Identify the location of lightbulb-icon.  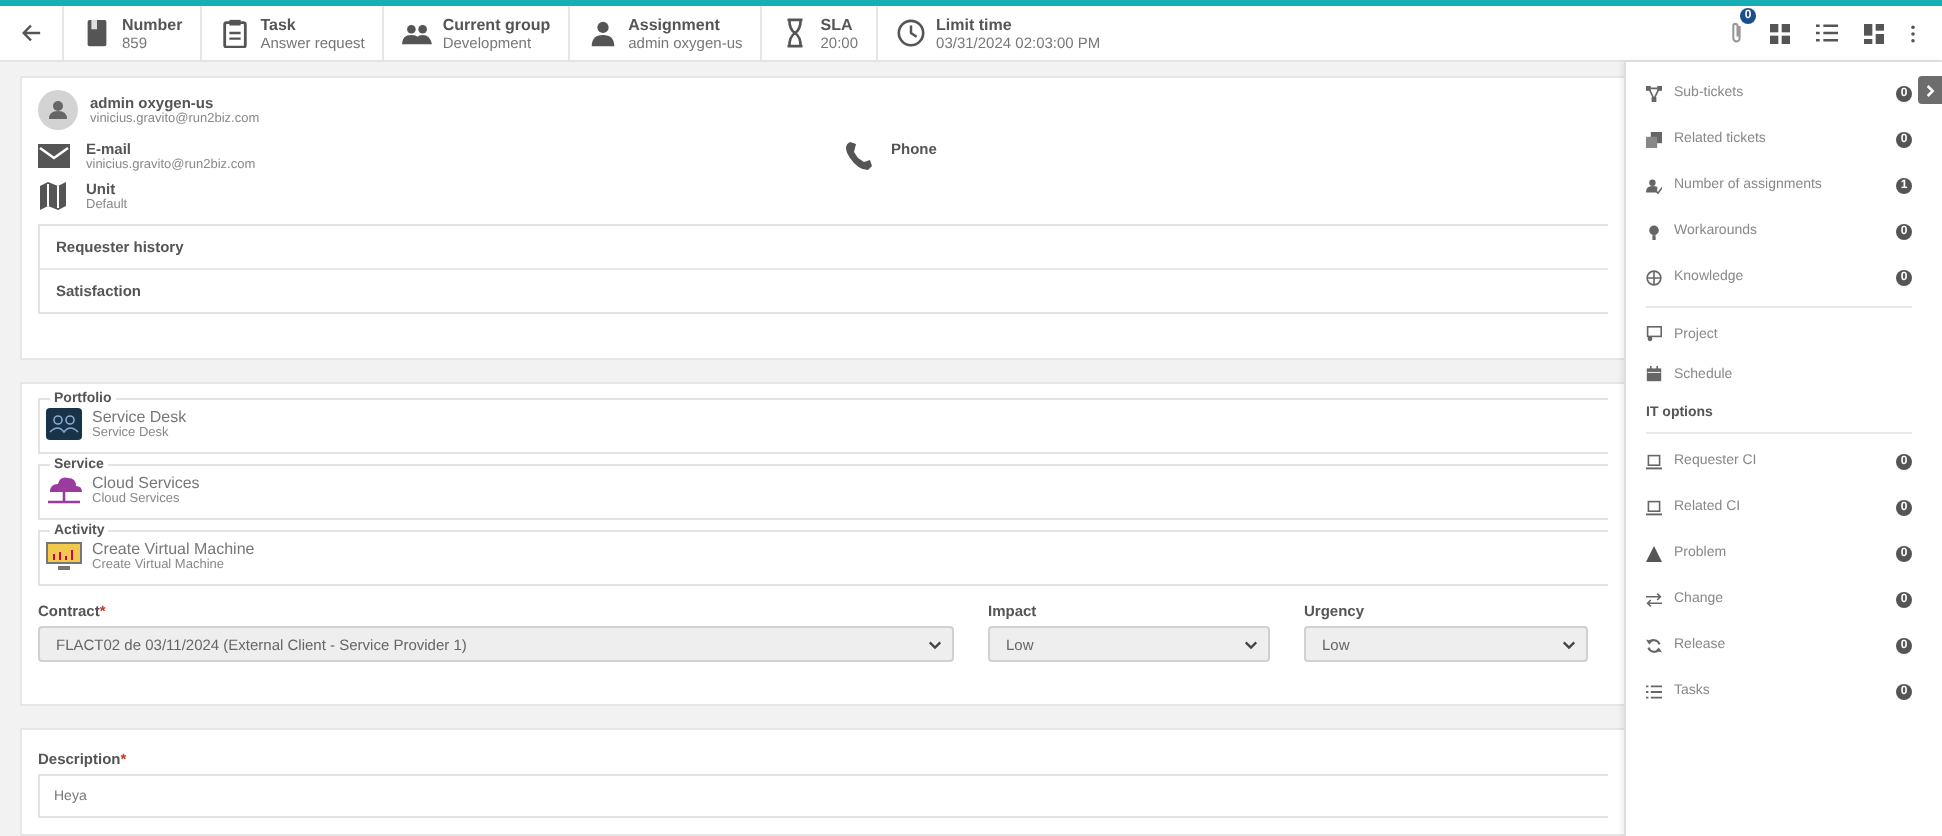
(1654, 231).